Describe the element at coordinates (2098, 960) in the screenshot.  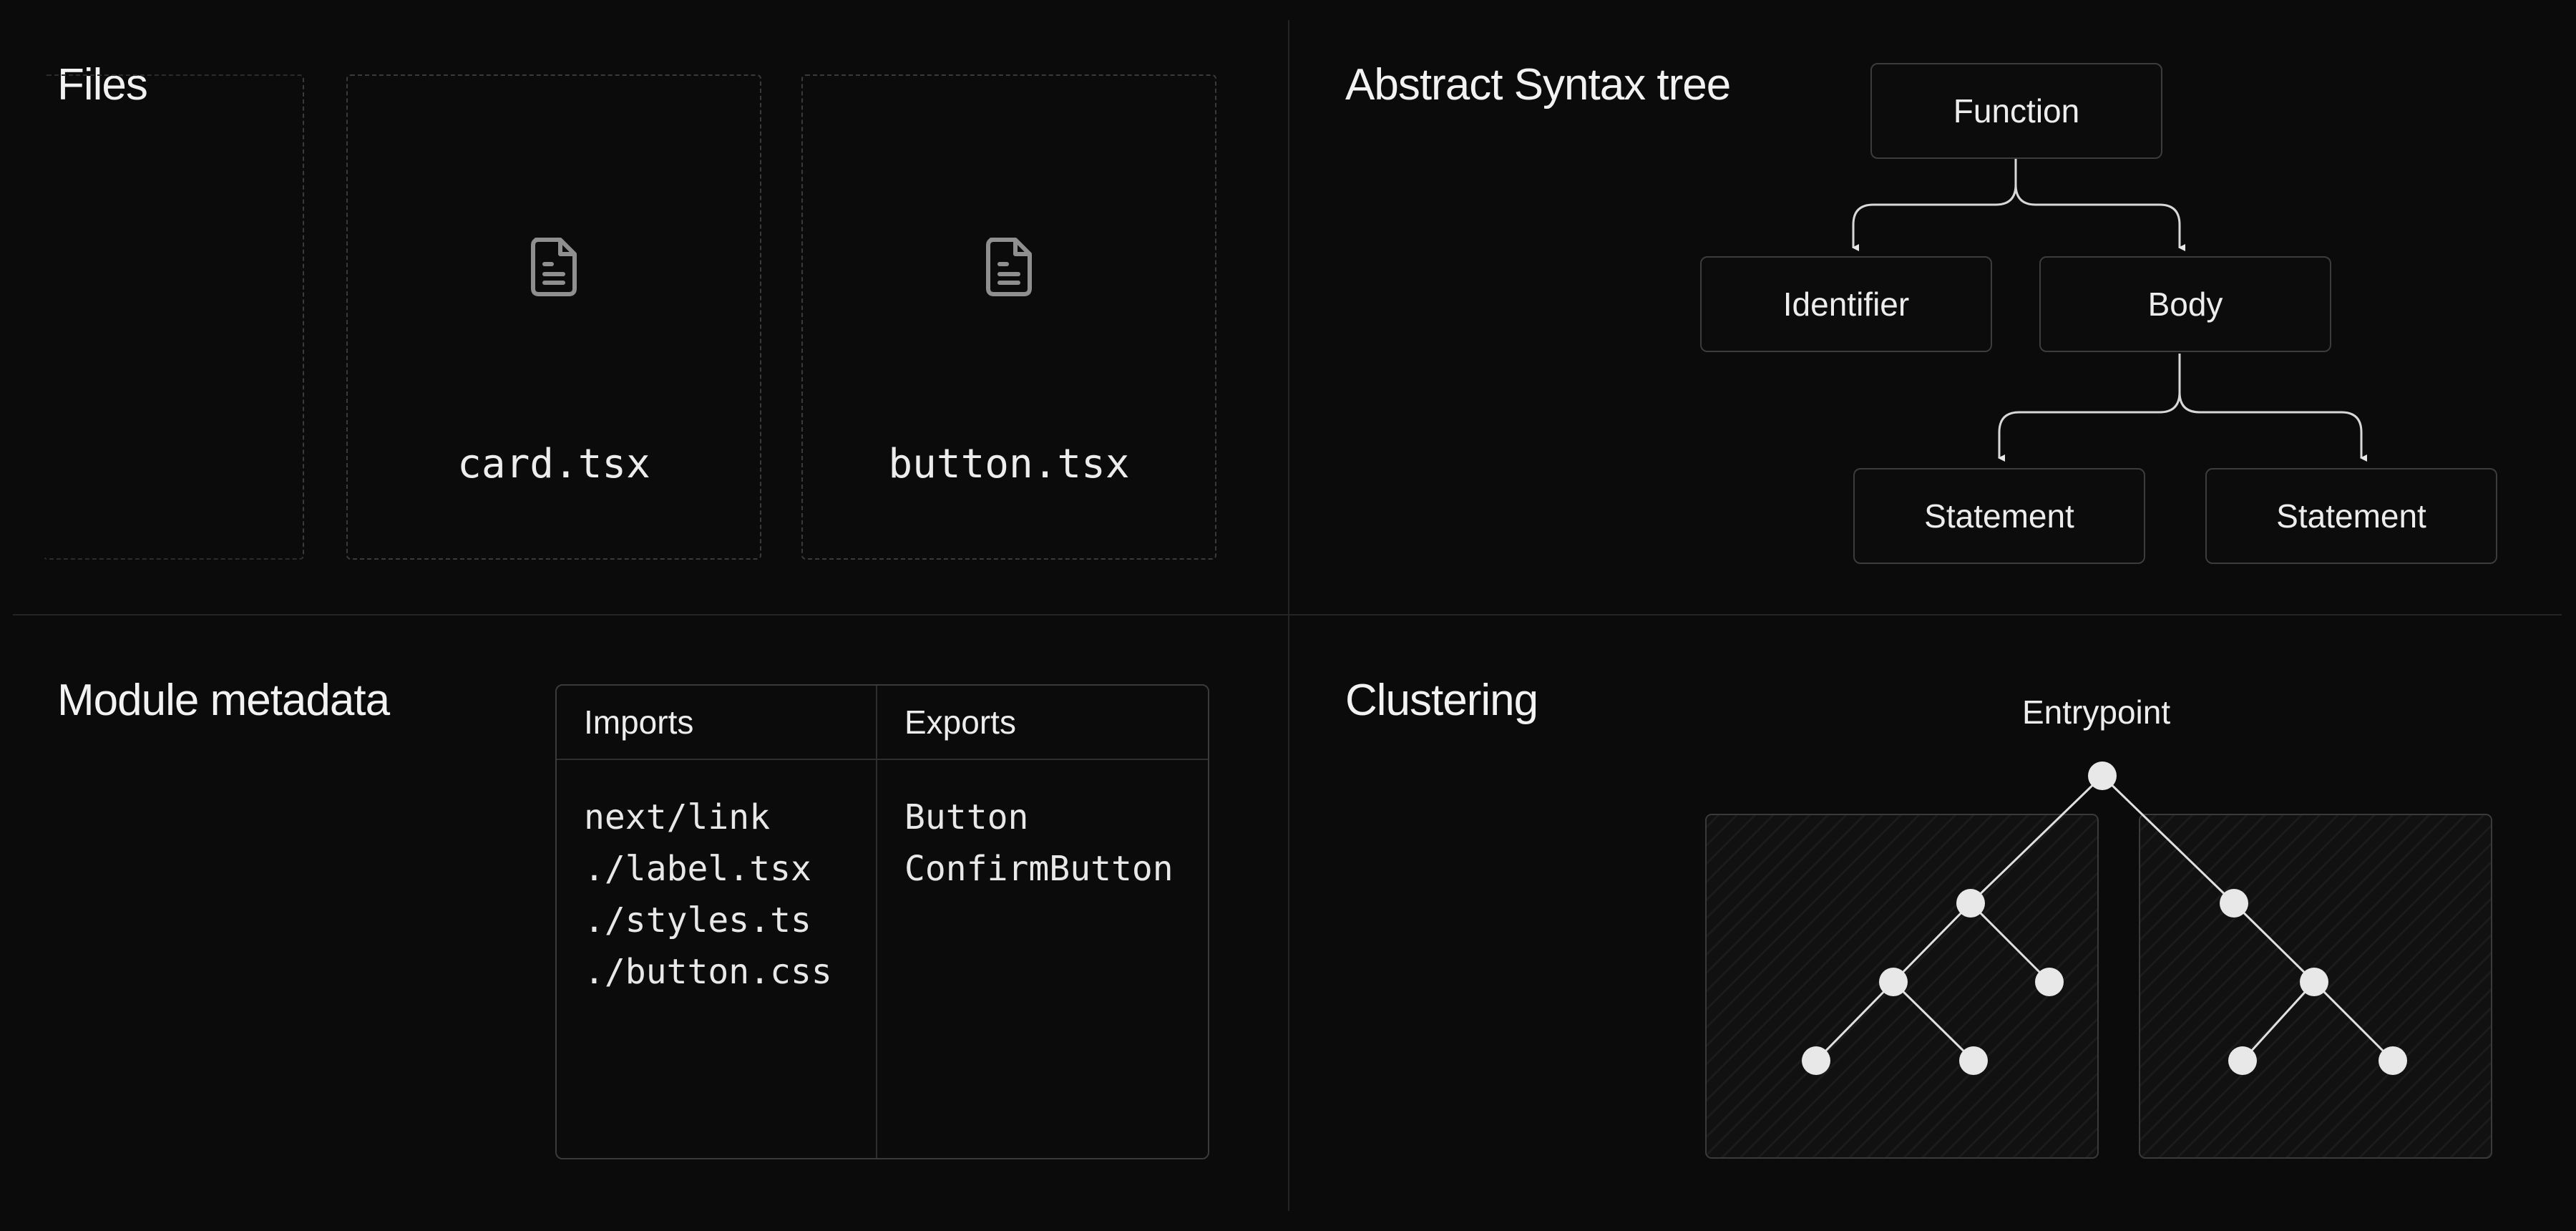
I see `cluster-graph` at that location.